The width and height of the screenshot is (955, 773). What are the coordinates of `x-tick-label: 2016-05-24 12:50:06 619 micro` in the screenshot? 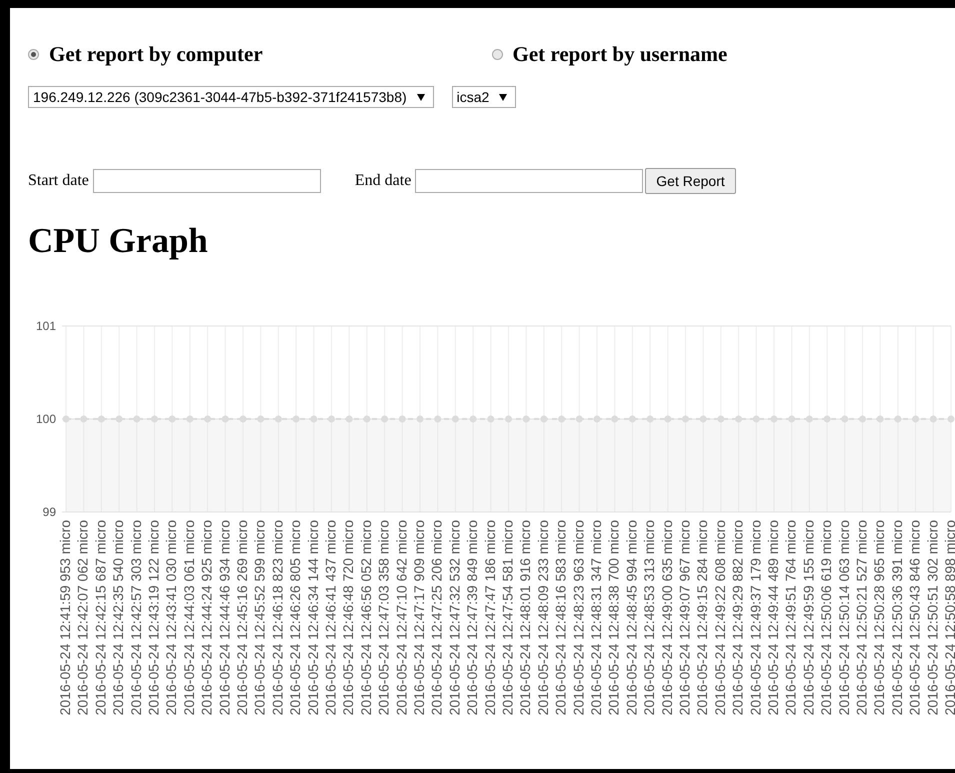 It's located at (826, 618).